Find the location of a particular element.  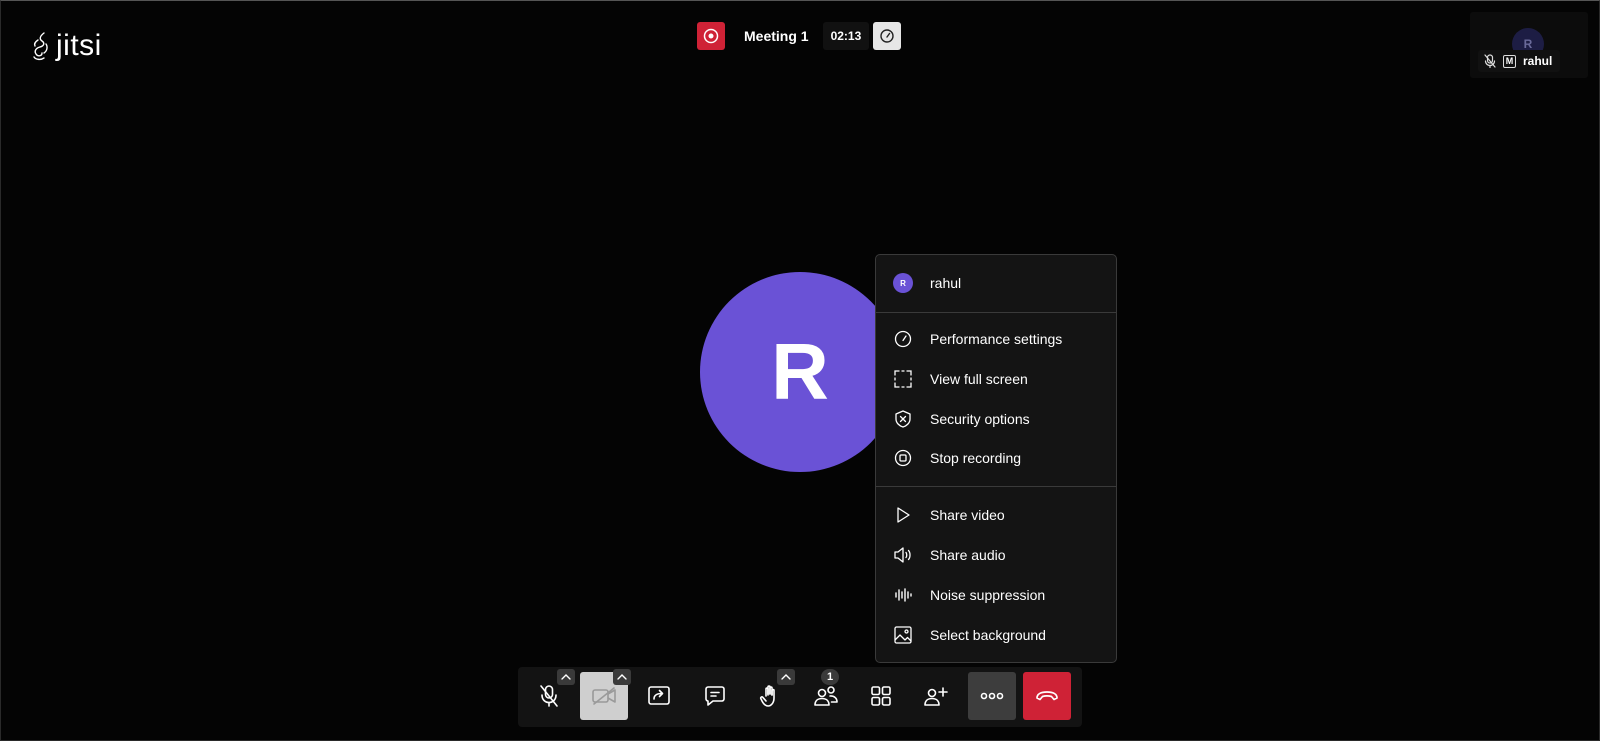

jitsi-logo: jitsi is located at coordinates (66, 46).